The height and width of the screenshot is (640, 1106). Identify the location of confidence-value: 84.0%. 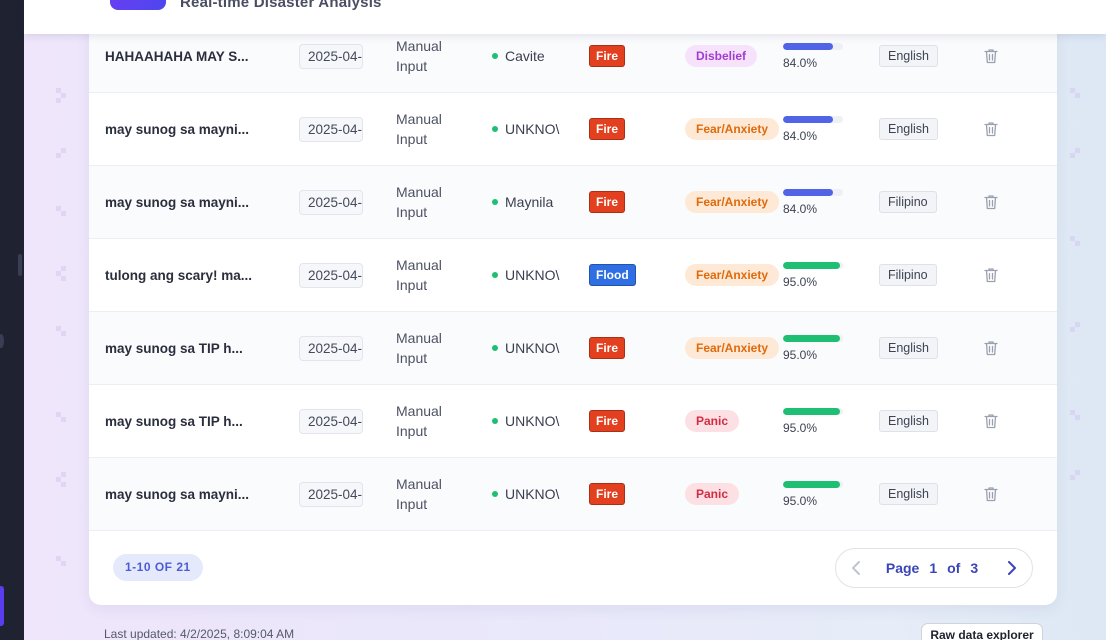
(800, 135).